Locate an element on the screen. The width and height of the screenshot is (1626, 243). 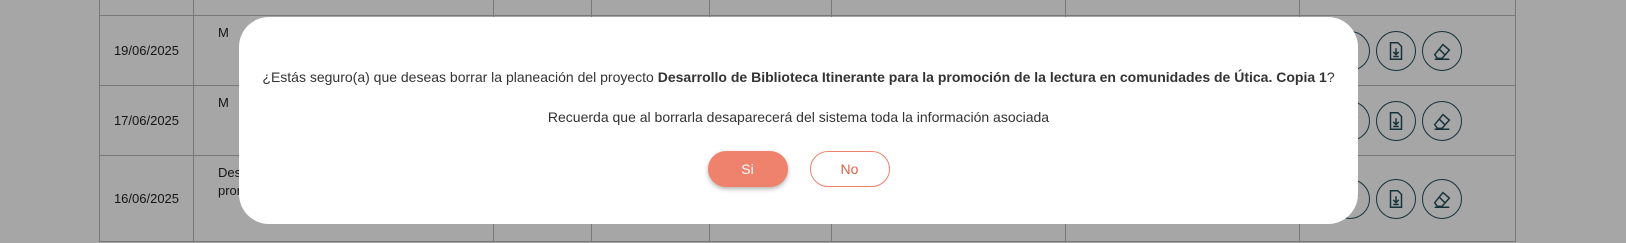
confirm-no-button: No is located at coordinates (849, 169).